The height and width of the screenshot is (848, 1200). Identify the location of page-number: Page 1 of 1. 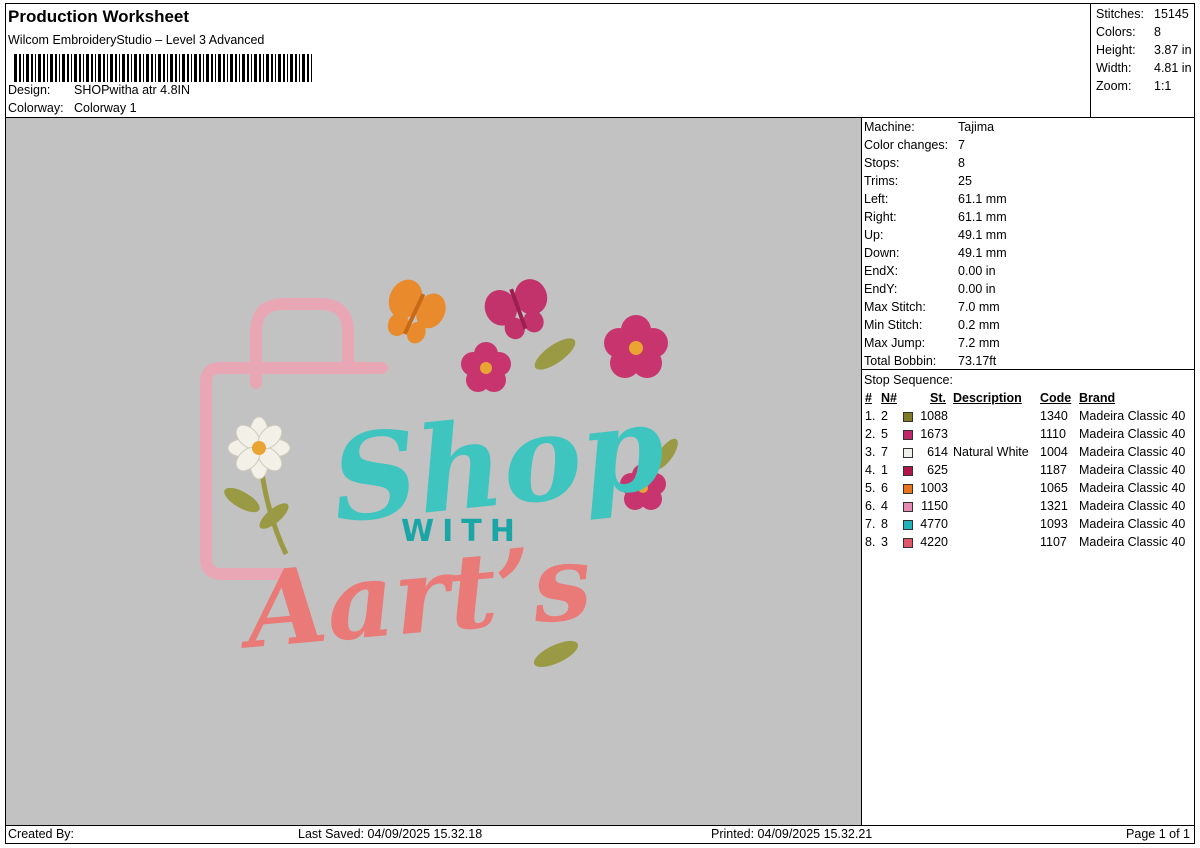
(1158, 834).